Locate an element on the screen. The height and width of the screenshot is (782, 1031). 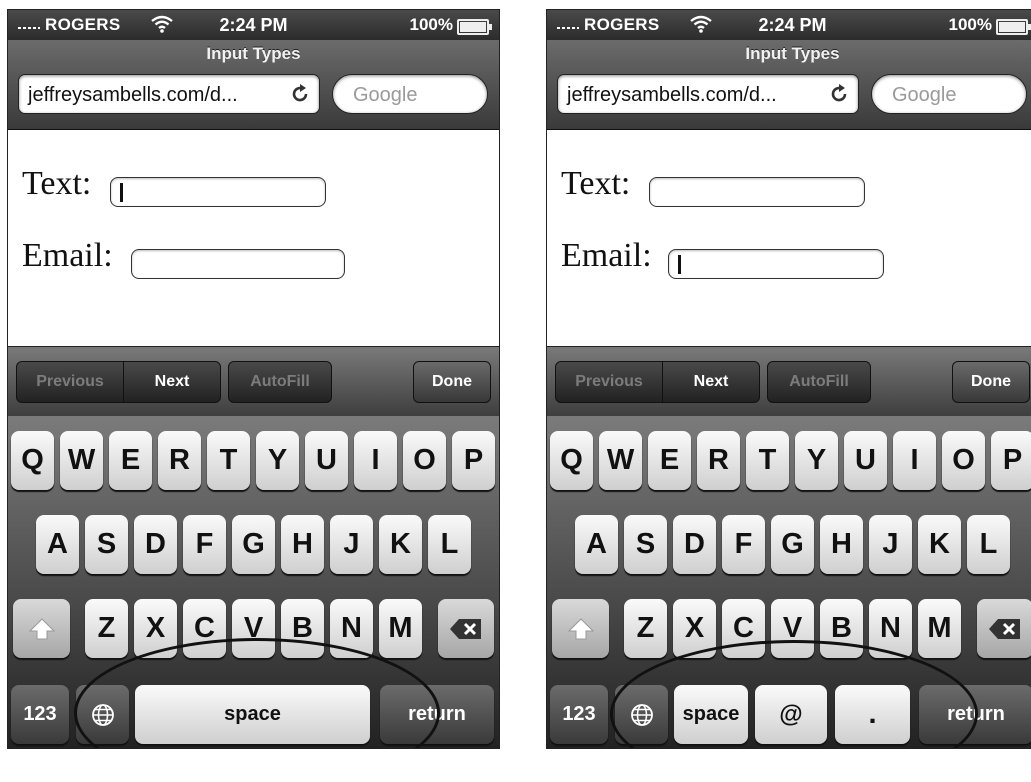
at-key: @ is located at coordinates (791, 714).